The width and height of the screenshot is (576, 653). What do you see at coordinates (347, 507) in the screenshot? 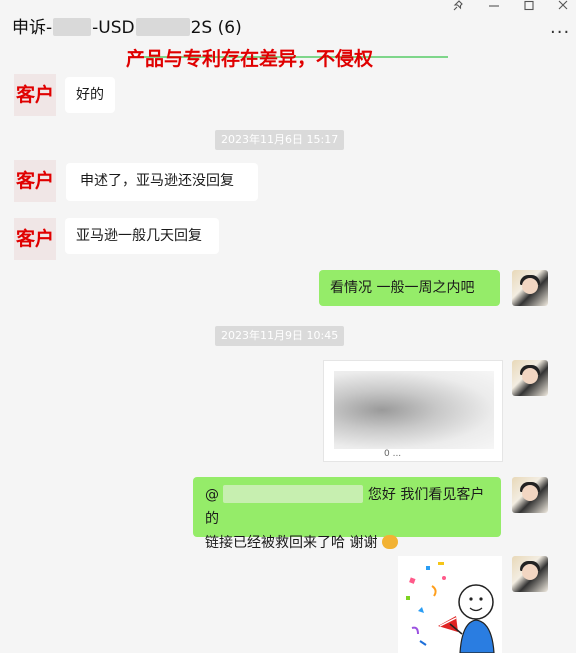
I see `message-line-1: @ 您好 我们看见客户的` at bounding box center [347, 507].